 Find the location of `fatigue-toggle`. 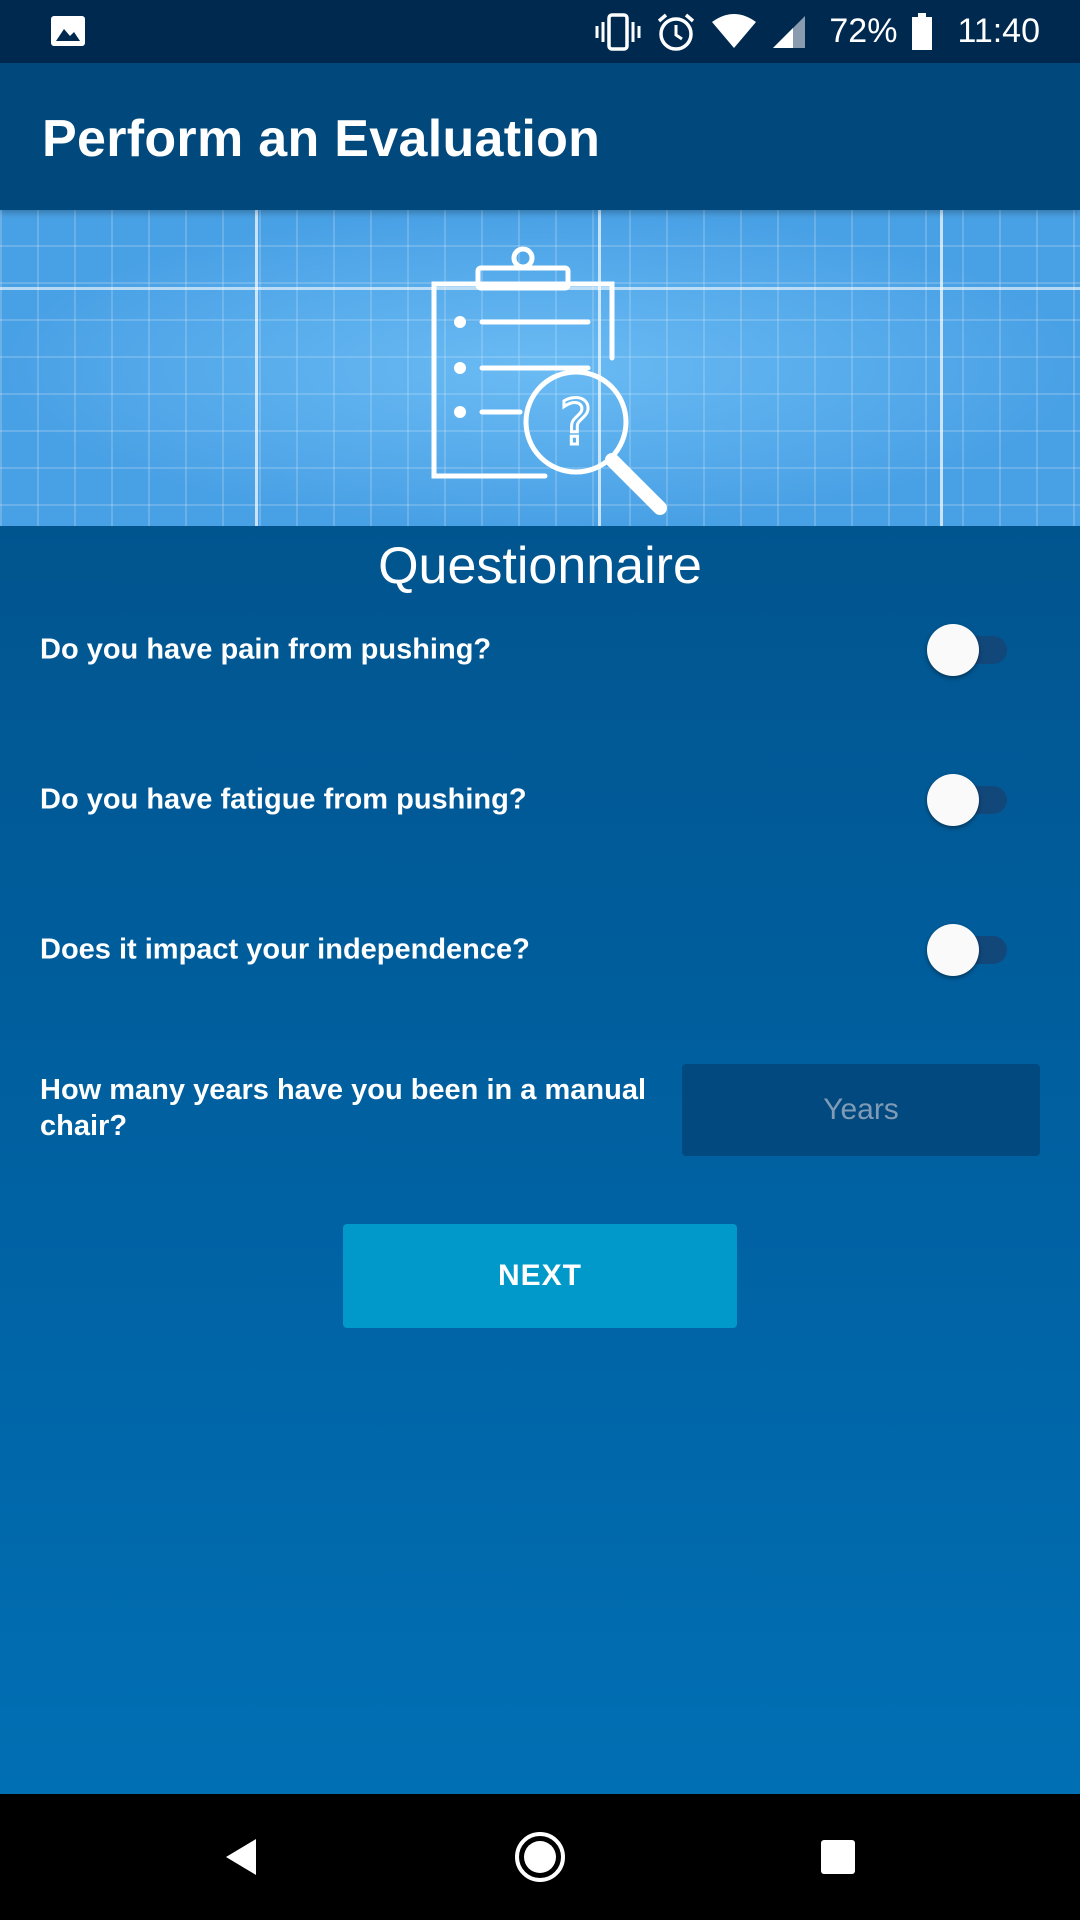

fatigue-toggle is located at coordinates (970, 800).